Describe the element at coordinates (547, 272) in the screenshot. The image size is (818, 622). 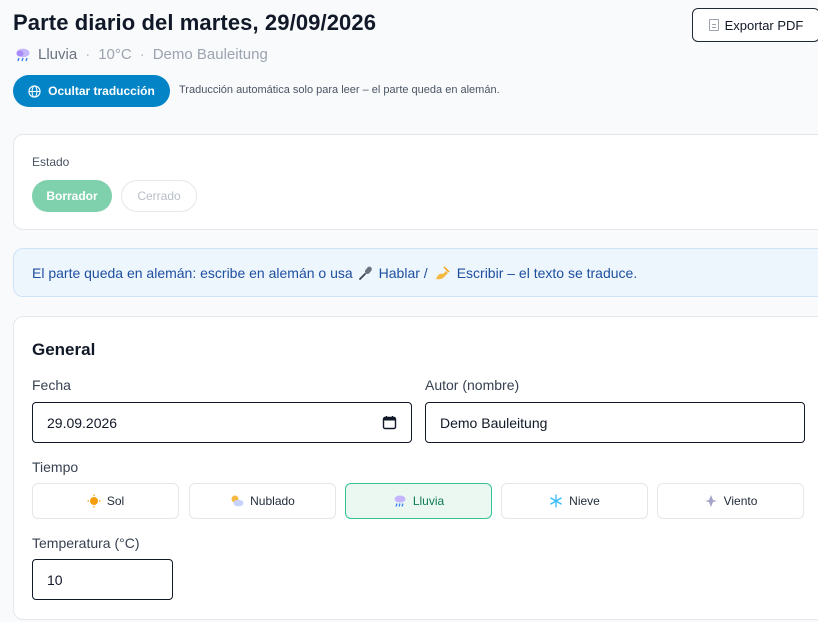
I see `banner-write: Escribir – el texto se traduce.` at that location.